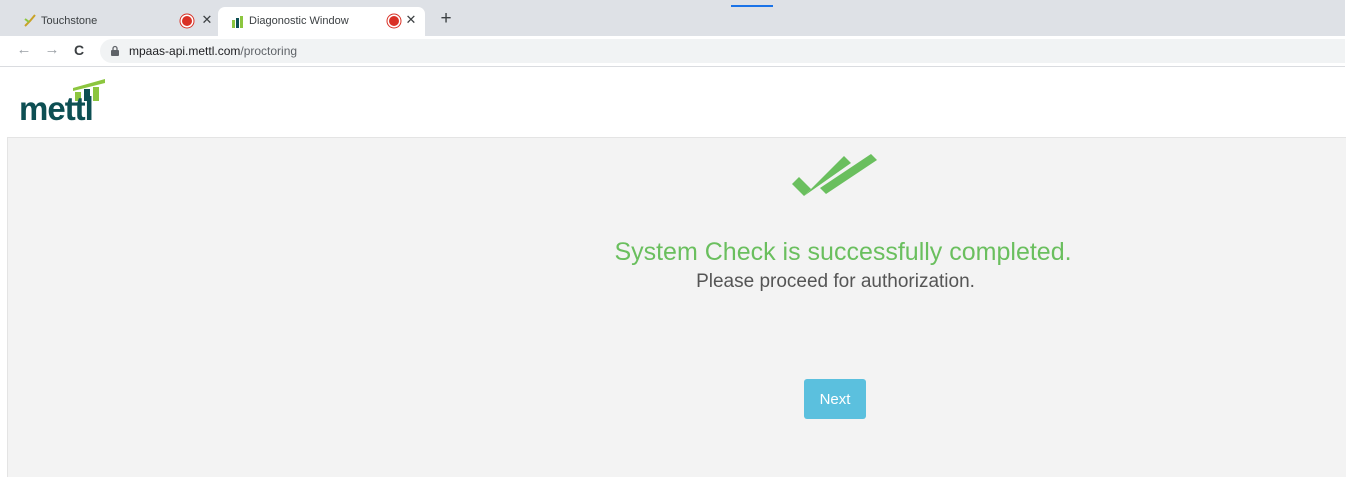 Image resolution: width=1351 pixels, height=477 pixels. I want to click on logo-text: mettl, so click(56, 108).